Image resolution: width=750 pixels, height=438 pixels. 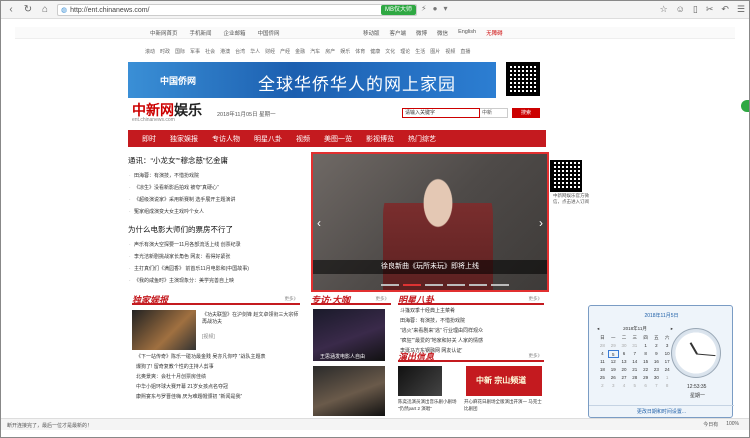 I want to click on nav-item: 独家娱报, so click(x=184, y=139).